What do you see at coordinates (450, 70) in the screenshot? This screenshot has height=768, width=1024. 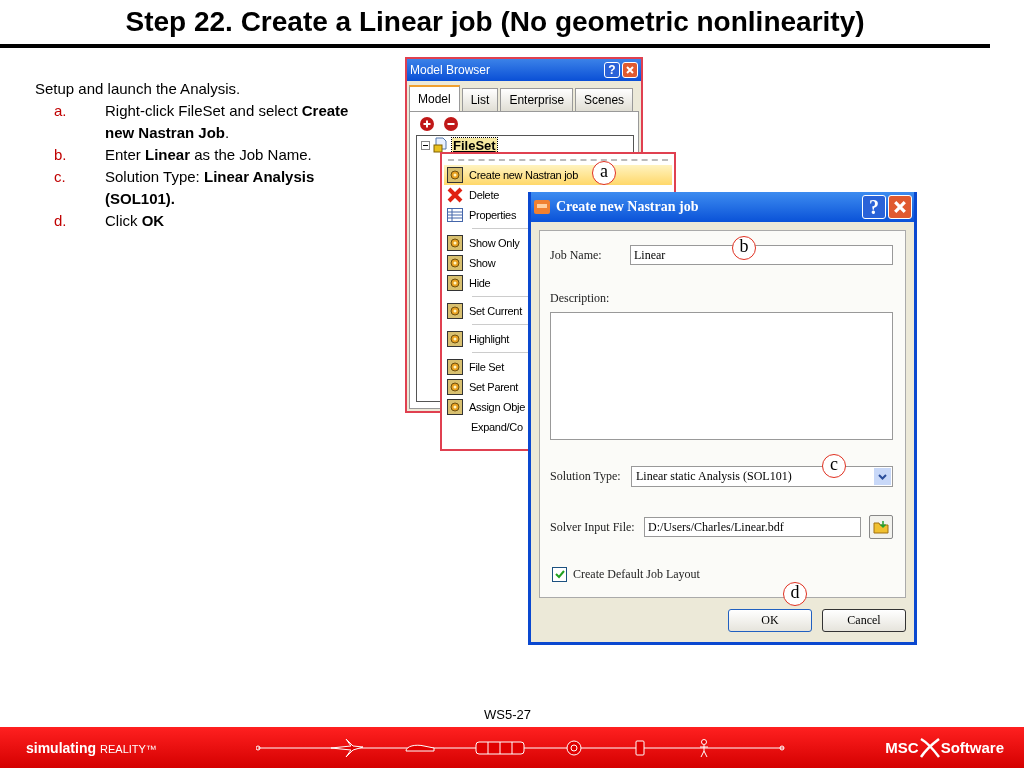 I see `window-title: Model Browser` at bounding box center [450, 70].